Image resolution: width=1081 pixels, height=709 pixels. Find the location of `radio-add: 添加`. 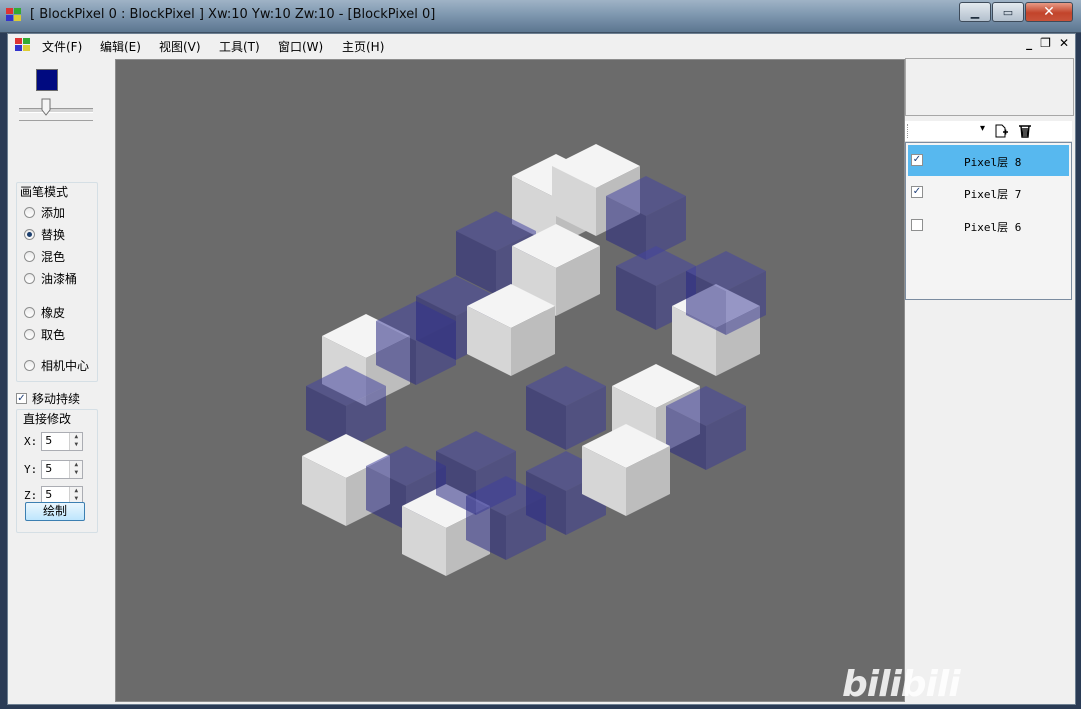

radio-add: 添加 is located at coordinates (44, 212).